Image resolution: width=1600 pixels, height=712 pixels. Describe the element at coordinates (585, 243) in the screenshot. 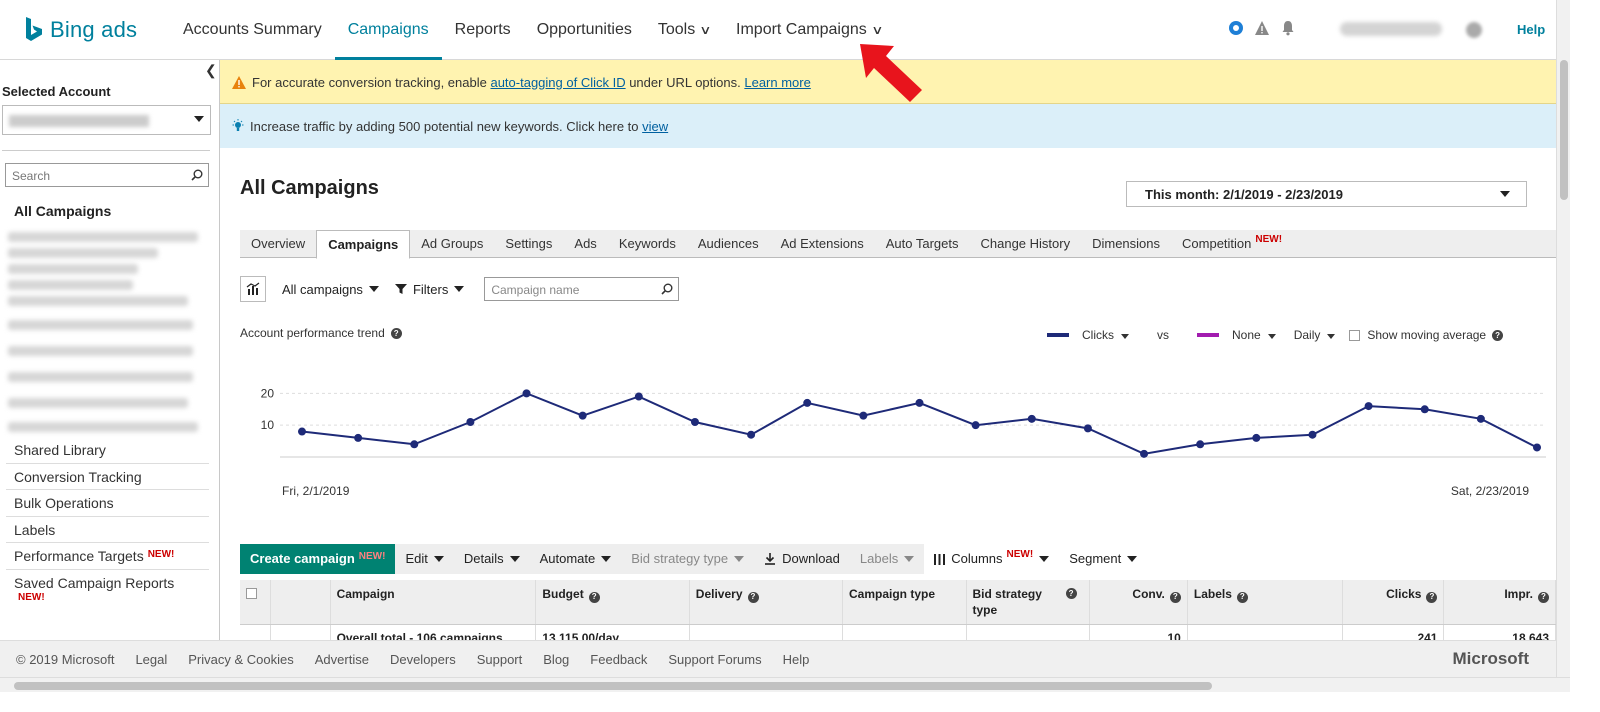

I see `tab-ads: Ads` at that location.